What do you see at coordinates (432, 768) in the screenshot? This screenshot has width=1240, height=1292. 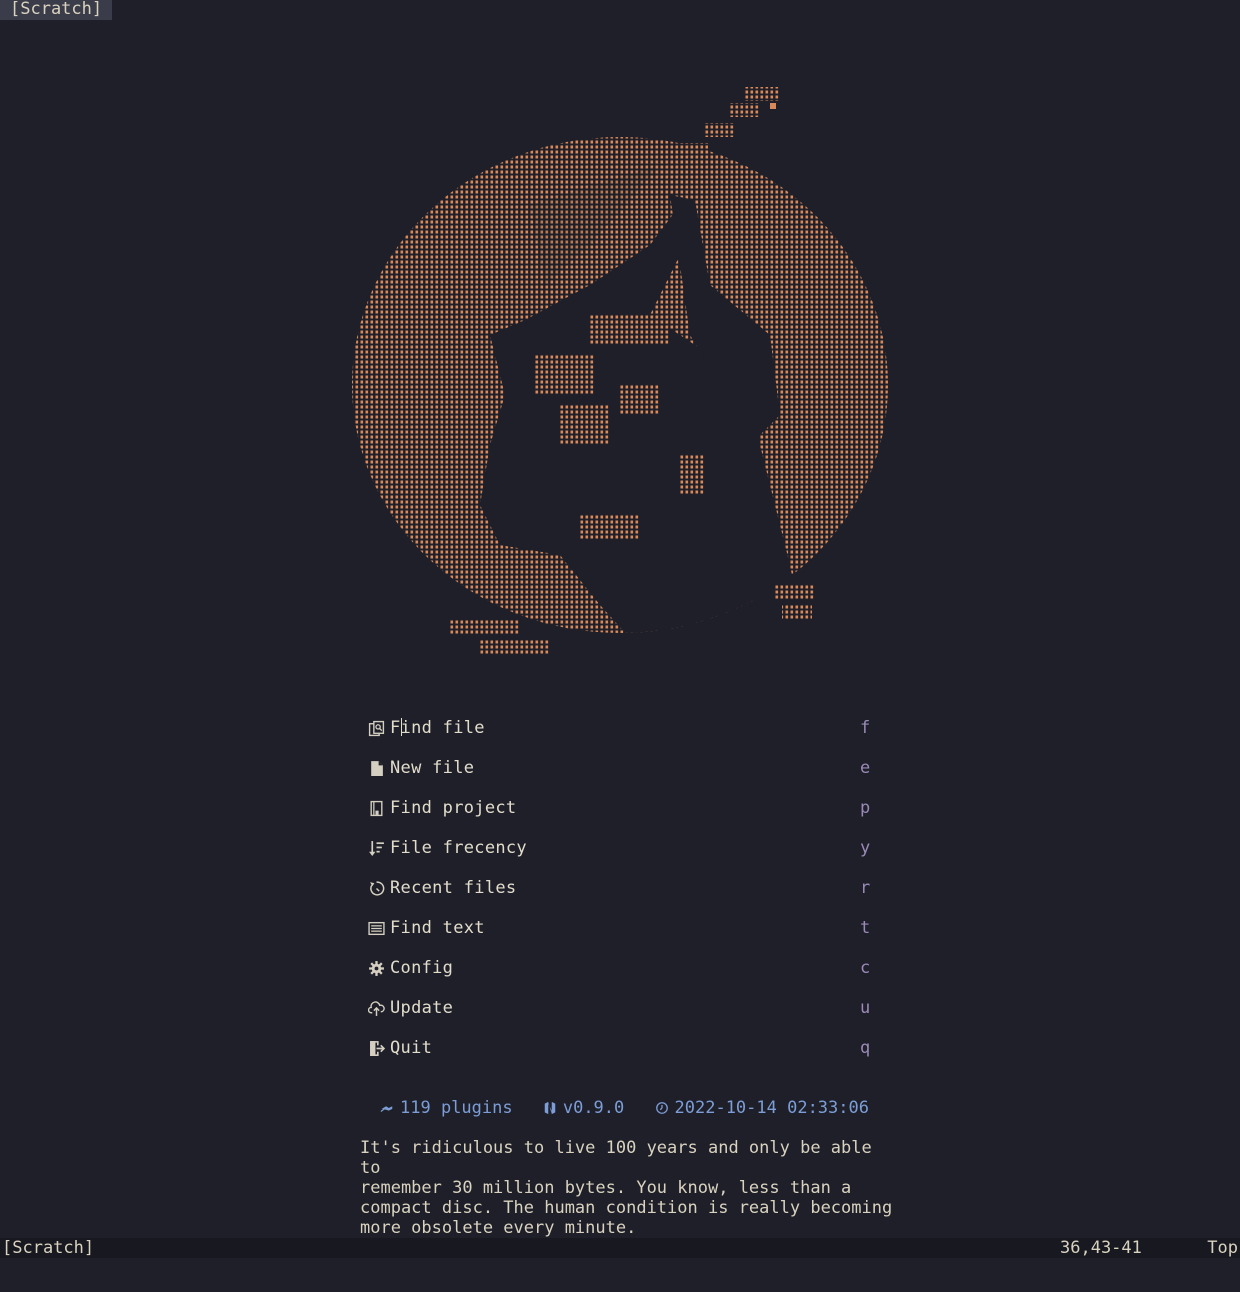 I see `menu-item-label: New file` at bounding box center [432, 768].